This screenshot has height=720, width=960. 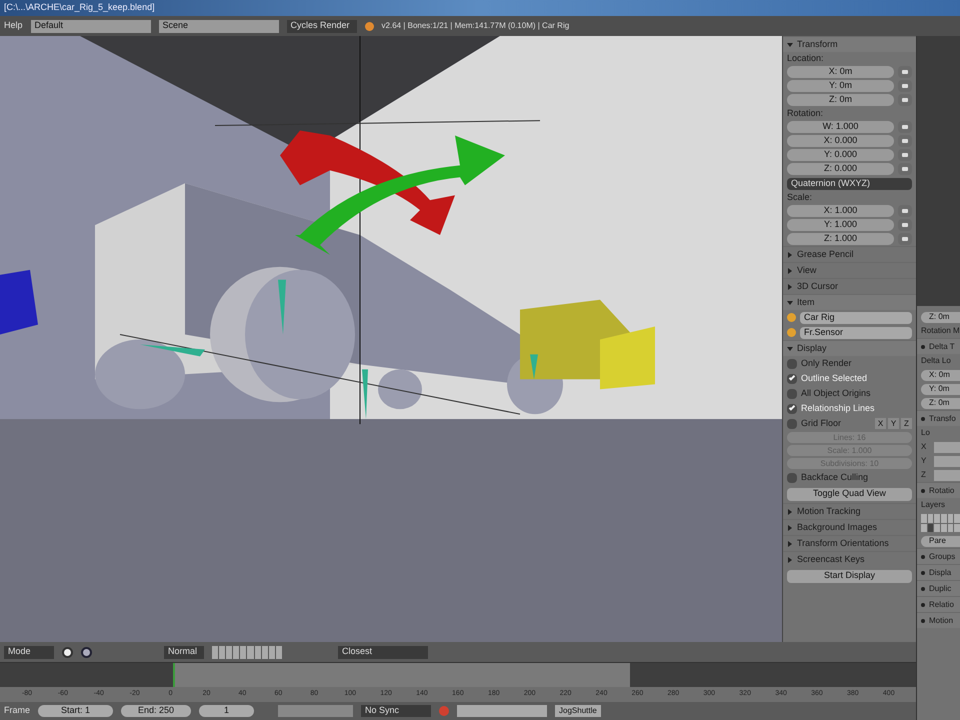 What do you see at coordinates (923, 461) in the screenshot?
I see `axis-label: Y` at bounding box center [923, 461].